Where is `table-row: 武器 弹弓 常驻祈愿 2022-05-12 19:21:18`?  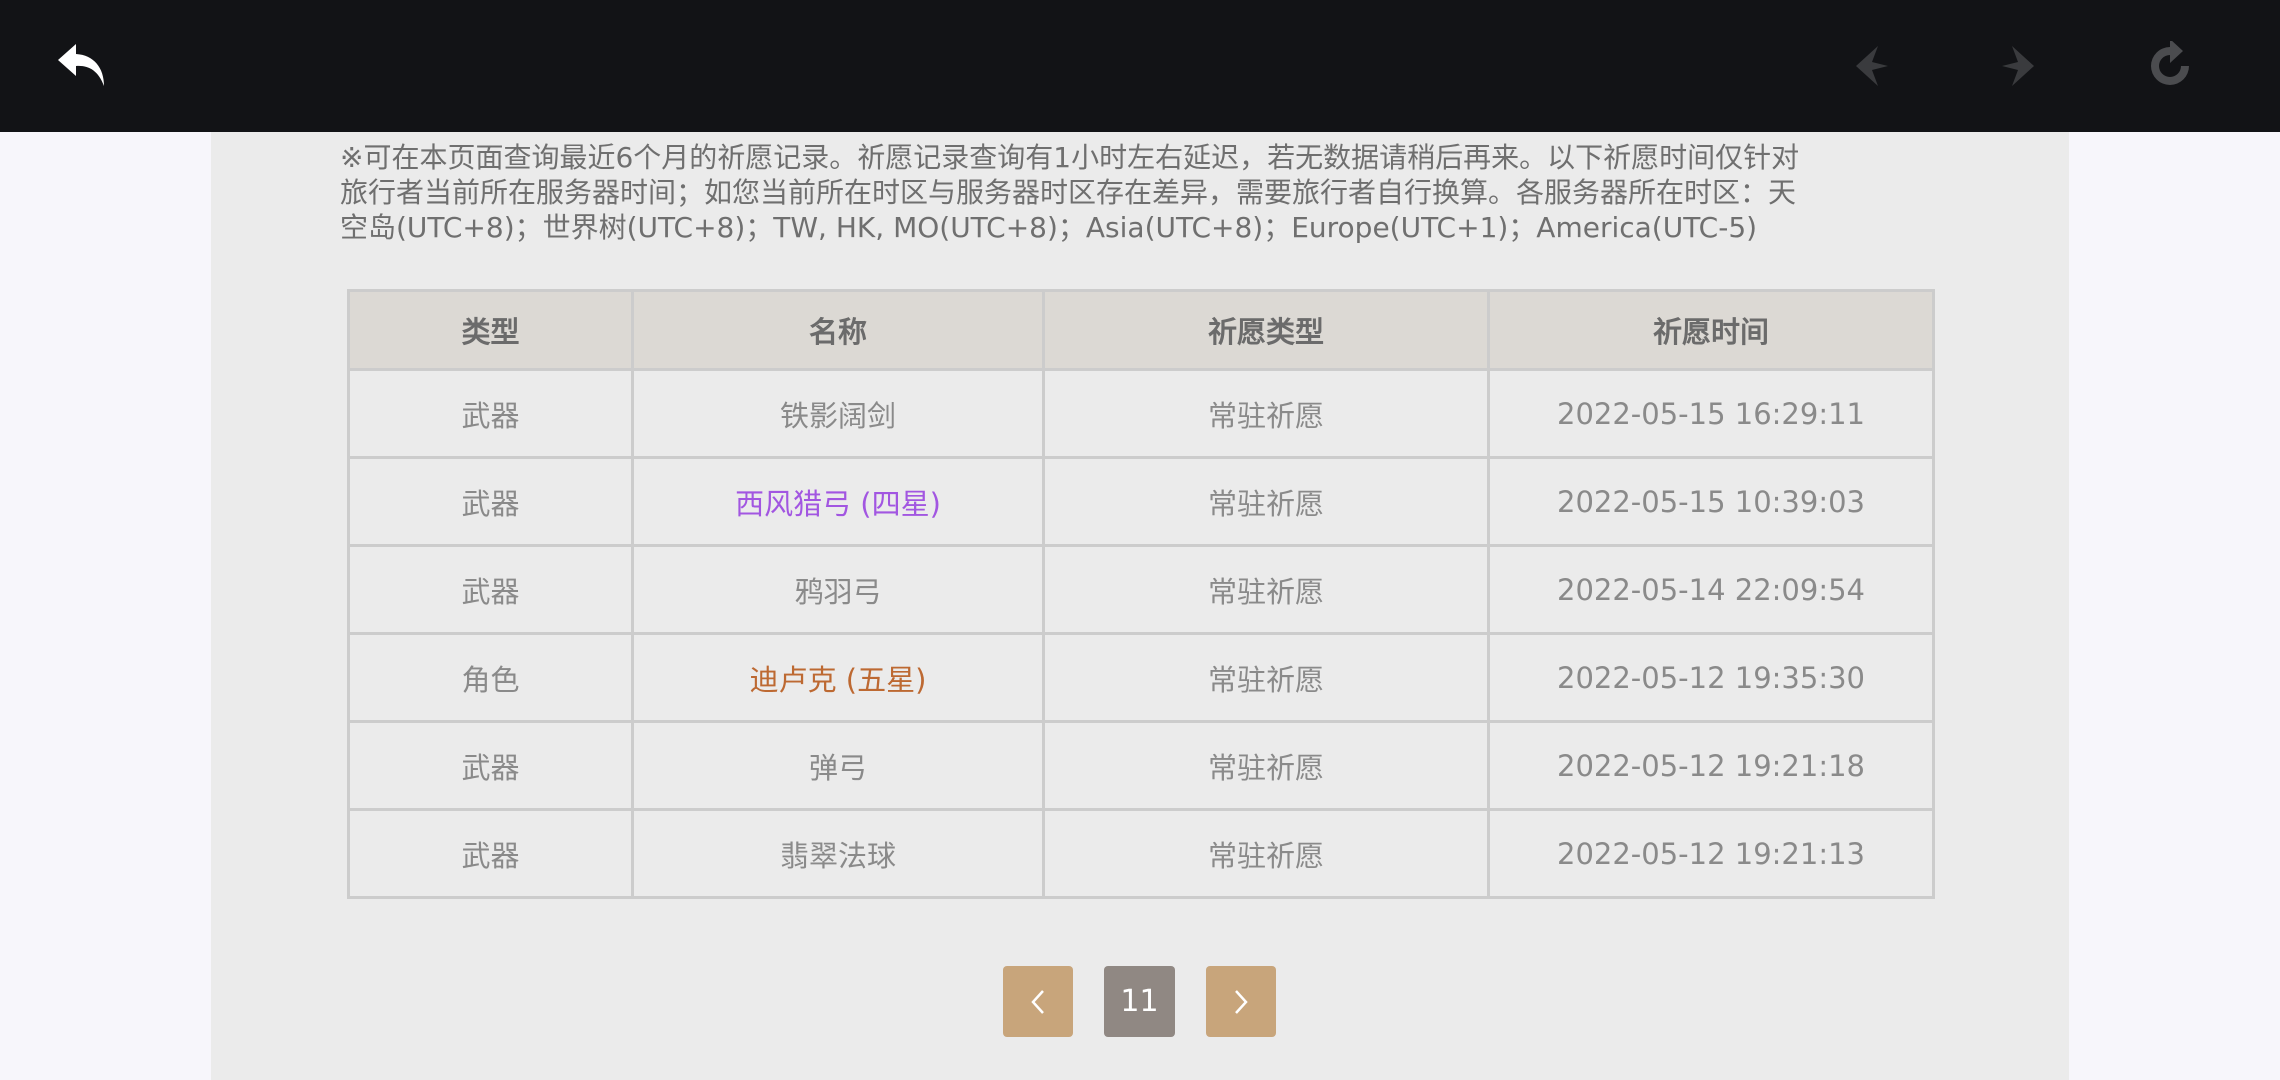
table-row: 武器 弹弓 常驻祈愿 2022-05-12 19:21:18 is located at coordinates (1141, 765).